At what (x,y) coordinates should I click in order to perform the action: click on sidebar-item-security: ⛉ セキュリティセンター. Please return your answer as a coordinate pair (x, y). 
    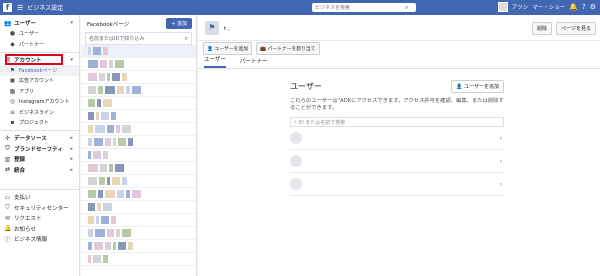
    Looking at the image, I should click on (39, 208).